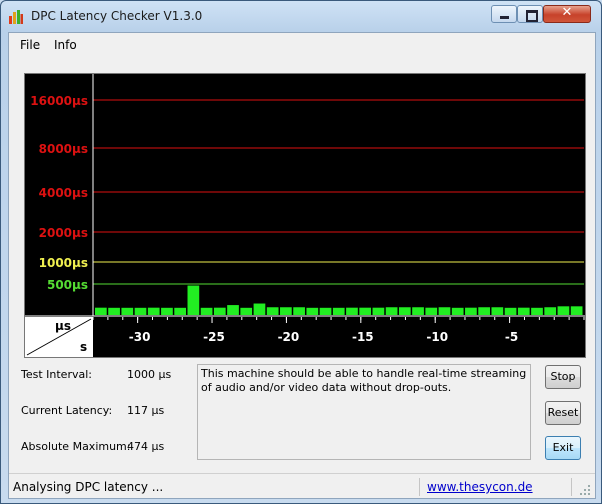 The image size is (602, 504). What do you see at coordinates (214, 337) in the screenshot?
I see `x-tick-label: -25` at bounding box center [214, 337].